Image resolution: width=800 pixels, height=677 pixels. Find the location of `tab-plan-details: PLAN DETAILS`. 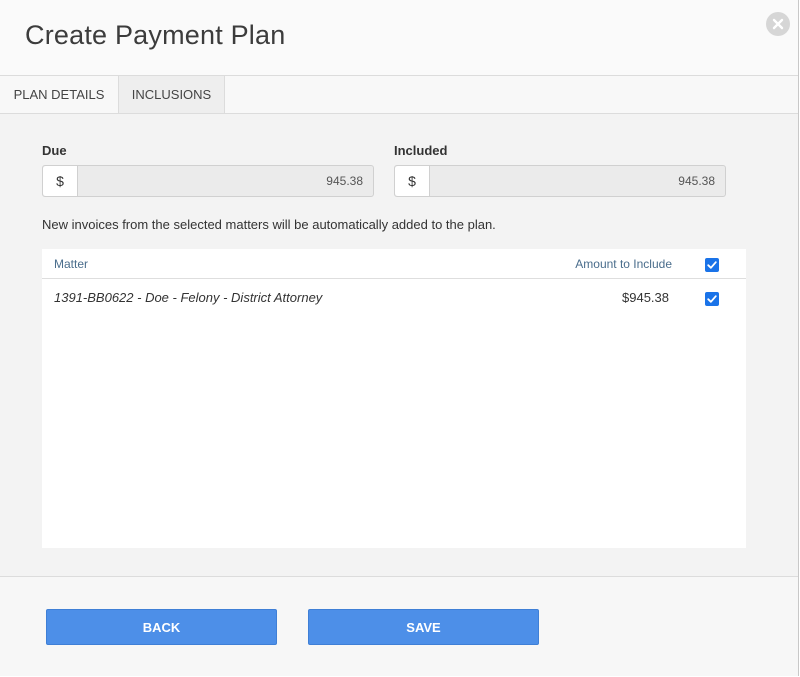

tab-plan-details: PLAN DETAILS is located at coordinates (59, 94).